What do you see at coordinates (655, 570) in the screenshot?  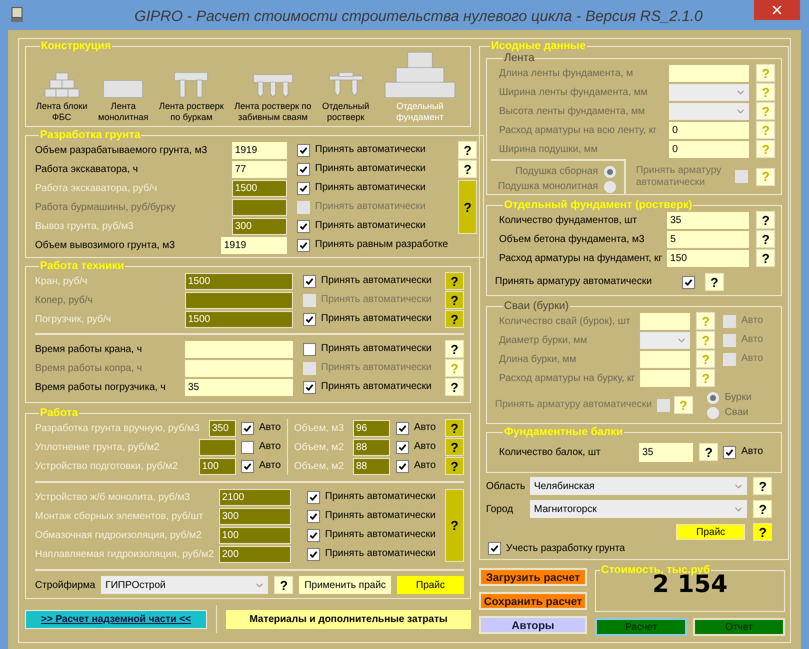 I see `group-title: Стоимость, тыс.руб` at bounding box center [655, 570].